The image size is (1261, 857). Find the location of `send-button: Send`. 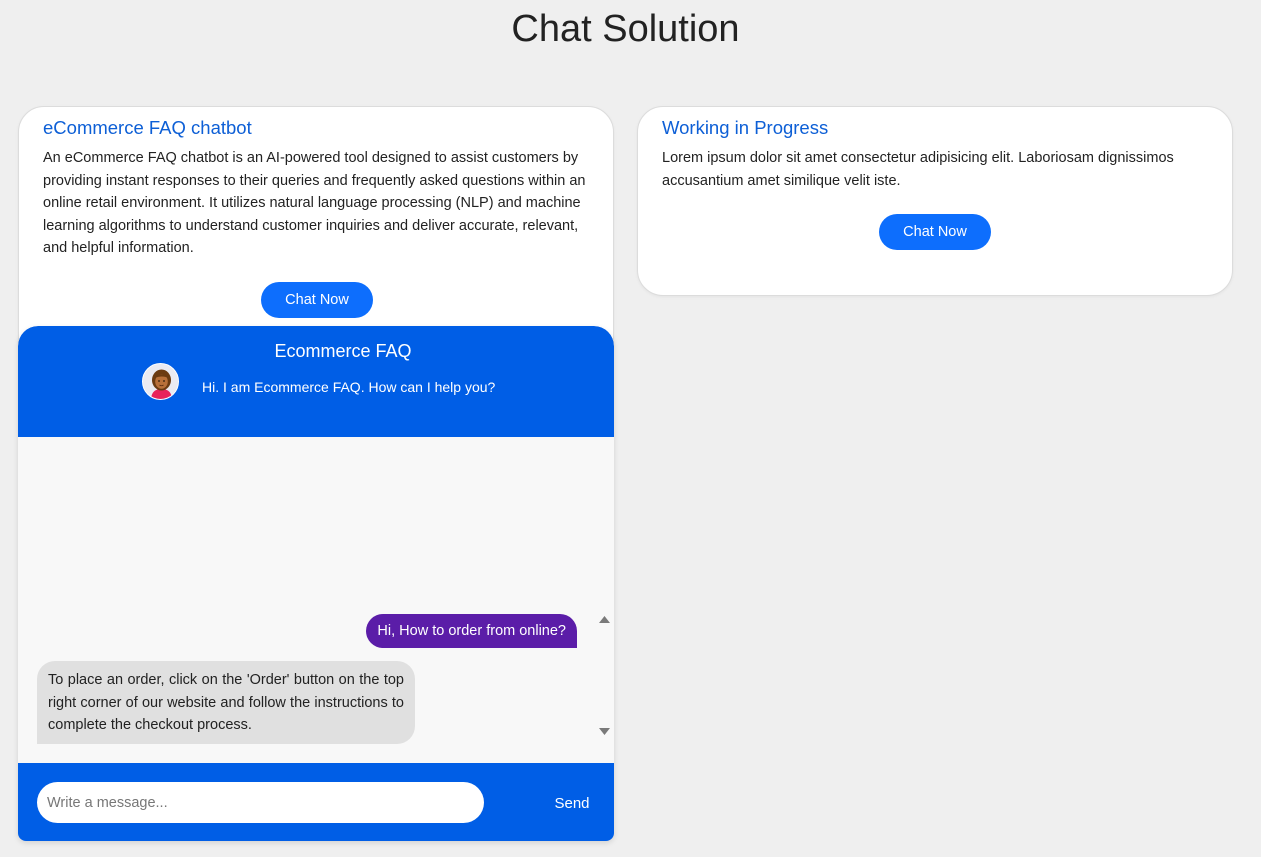

send-button: Send is located at coordinates (572, 803).